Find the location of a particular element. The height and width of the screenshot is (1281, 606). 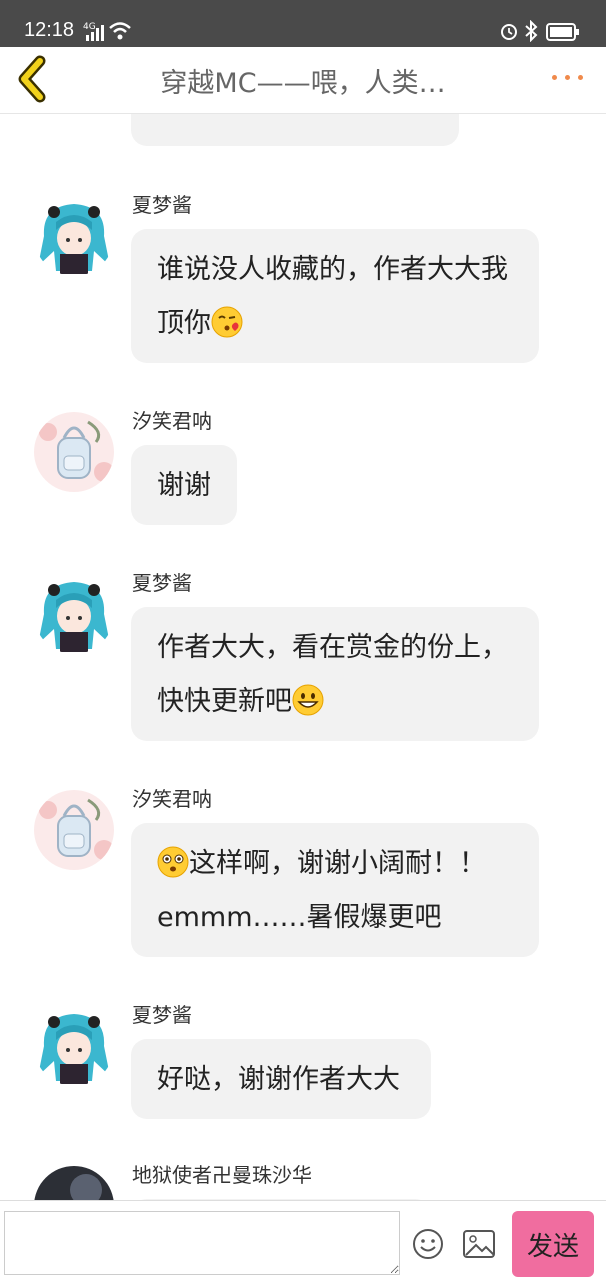

message-bubble: 这样啊，谢谢小阔耐！！emmm……暑假爆更吧 is located at coordinates (335, 890).